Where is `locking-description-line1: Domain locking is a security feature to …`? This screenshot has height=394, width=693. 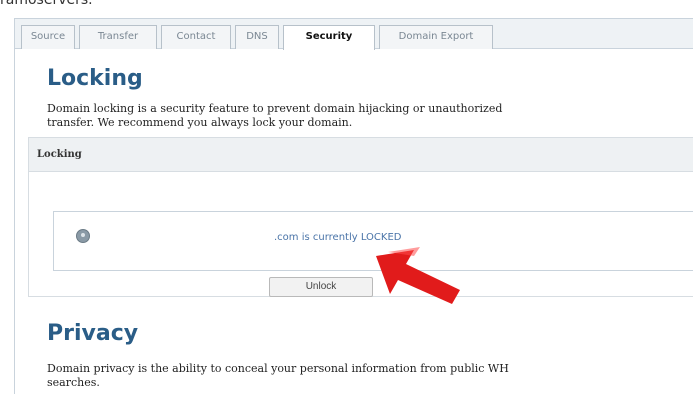 locking-description-line1: Domain locking is a security feature to … is located at coordinates (275, 108).